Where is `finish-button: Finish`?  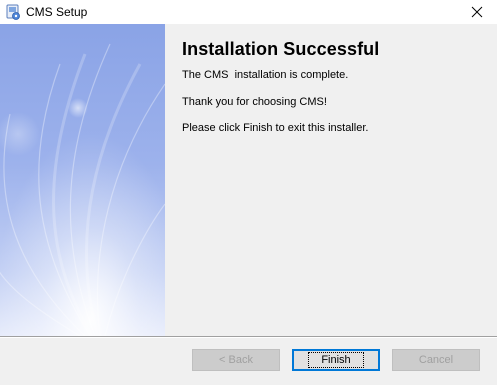 finish-button: Finish is located at coordinates (336, 360).